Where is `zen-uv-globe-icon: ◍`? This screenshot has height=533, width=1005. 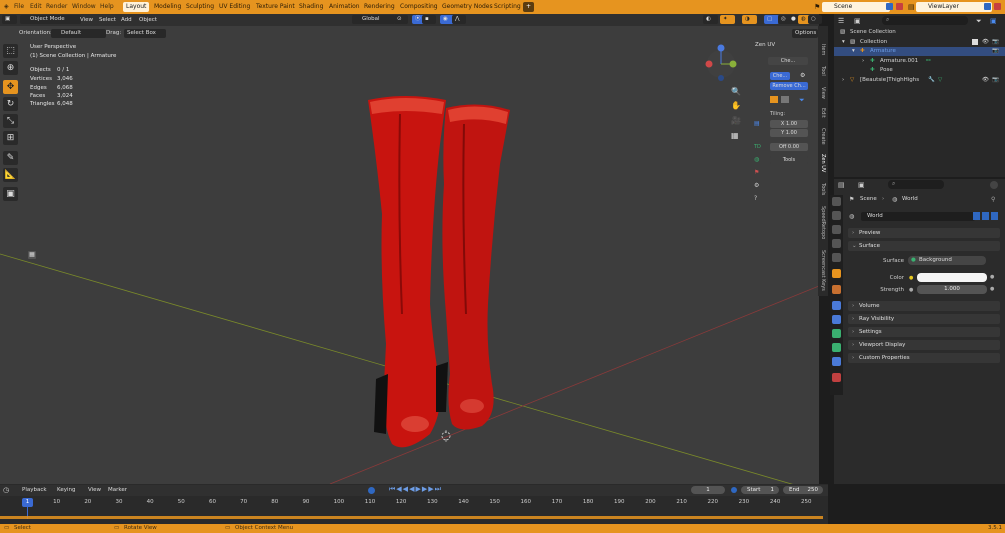
zen-uv-globe-icon: ◍ is located at coordinates (756, 159).